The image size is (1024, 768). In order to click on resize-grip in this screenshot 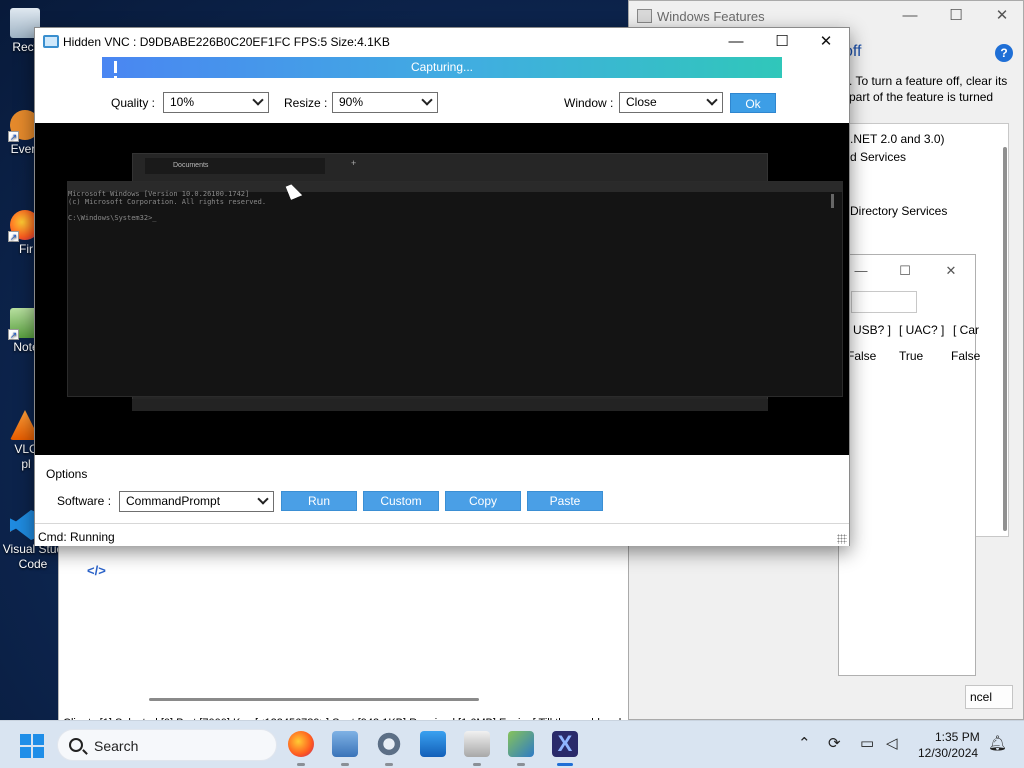, I will do `click(842, 539)`.